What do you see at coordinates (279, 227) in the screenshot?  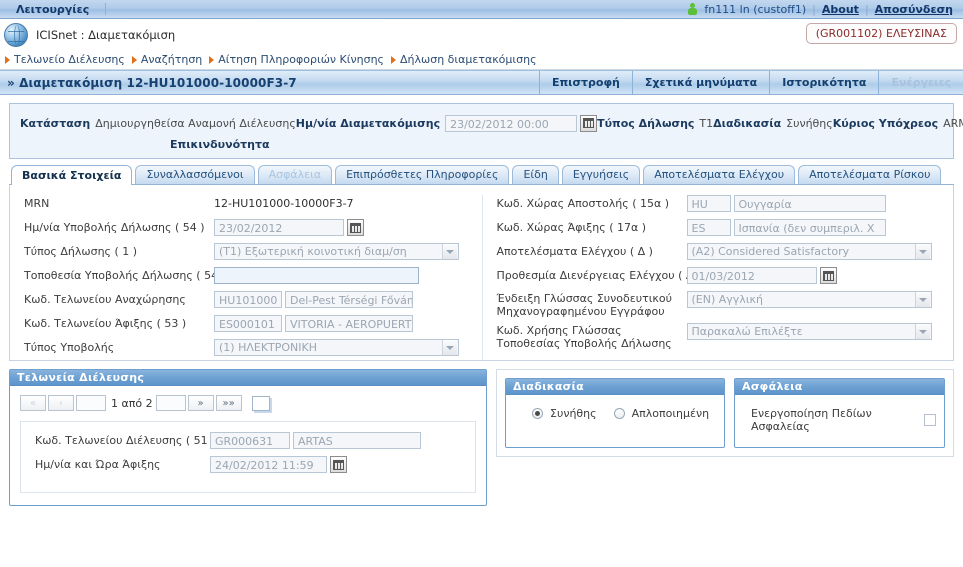 I see `submission-date-input: 23/02/2012` at bounding box center [279, 227].